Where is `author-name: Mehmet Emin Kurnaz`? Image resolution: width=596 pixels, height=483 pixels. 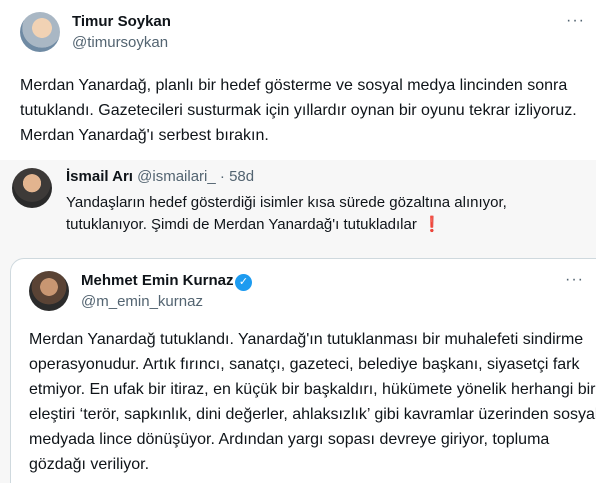
author-name: Mehmet Emin Kurnaz is located at coordinates (157, 280).